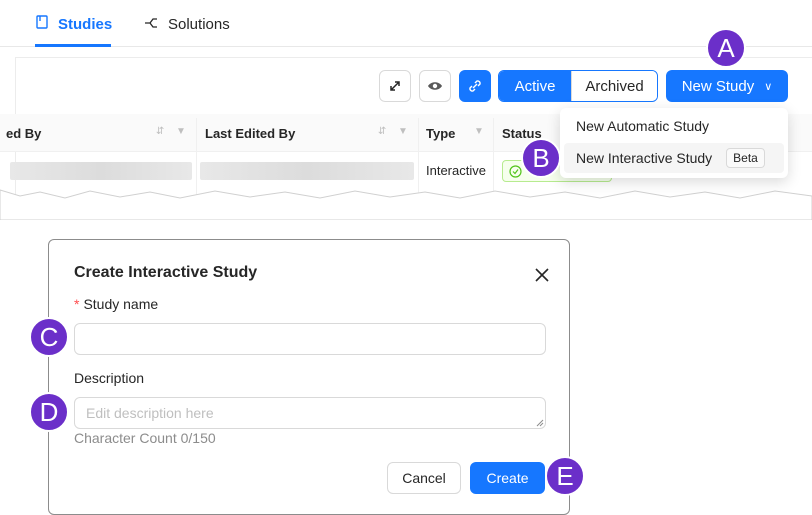 This screenshot has width=812, height=515. I want to click on column-header-edited-by: ed By, so click(24, 133).